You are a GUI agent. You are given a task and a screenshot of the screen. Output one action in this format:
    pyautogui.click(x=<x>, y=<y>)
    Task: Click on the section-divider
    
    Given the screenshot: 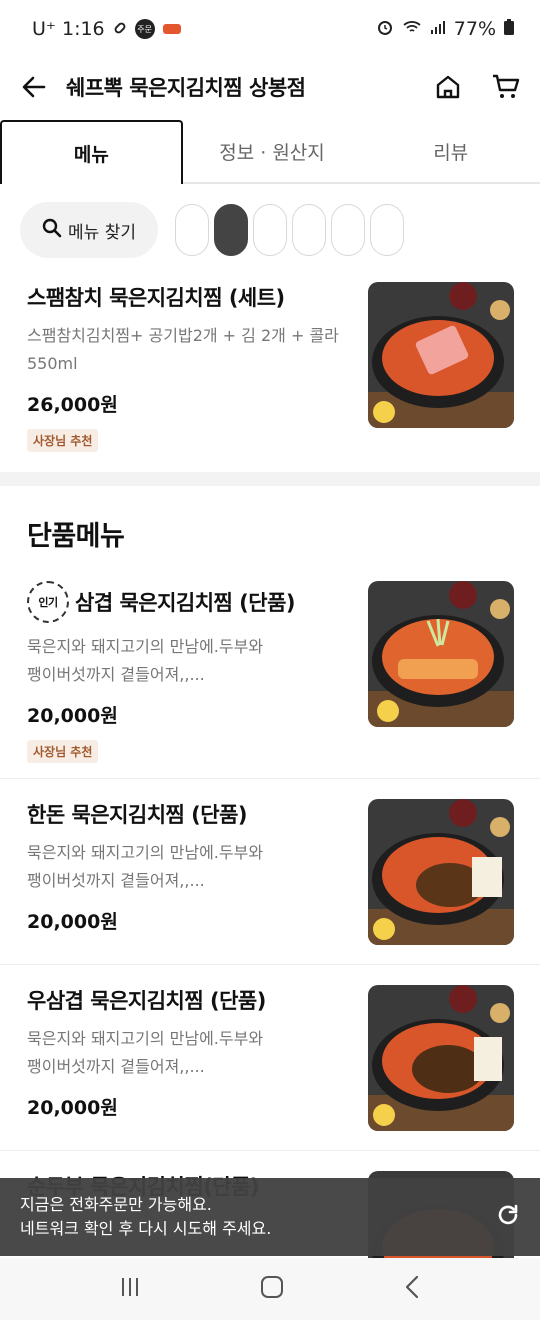 What is the action you would take?
    pyautogui.click(x=270, y=479)
    